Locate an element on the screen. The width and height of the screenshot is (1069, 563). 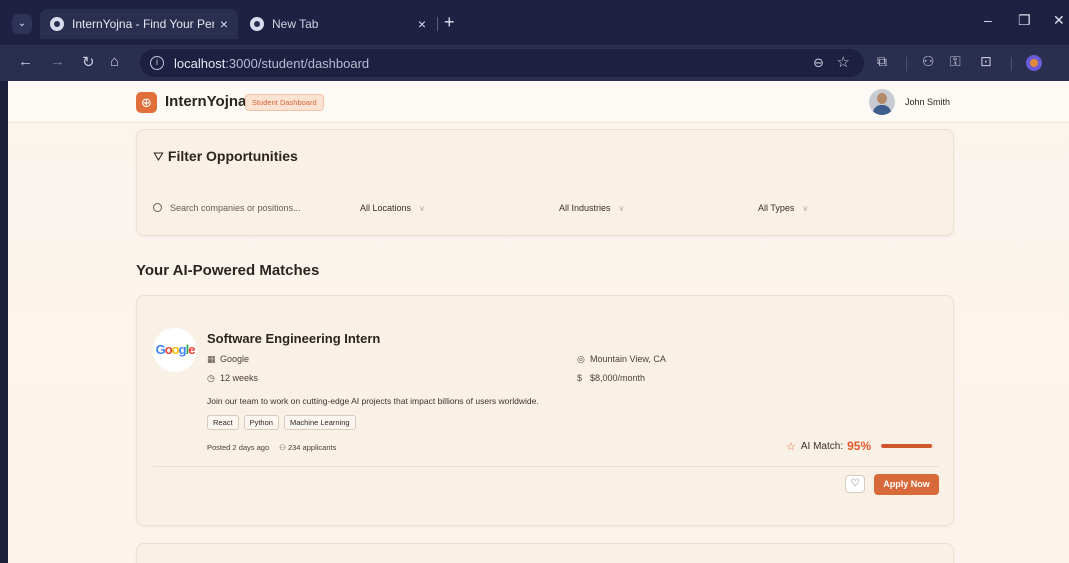
restore-icon: ❐ is located at coordinates (1024, 20).